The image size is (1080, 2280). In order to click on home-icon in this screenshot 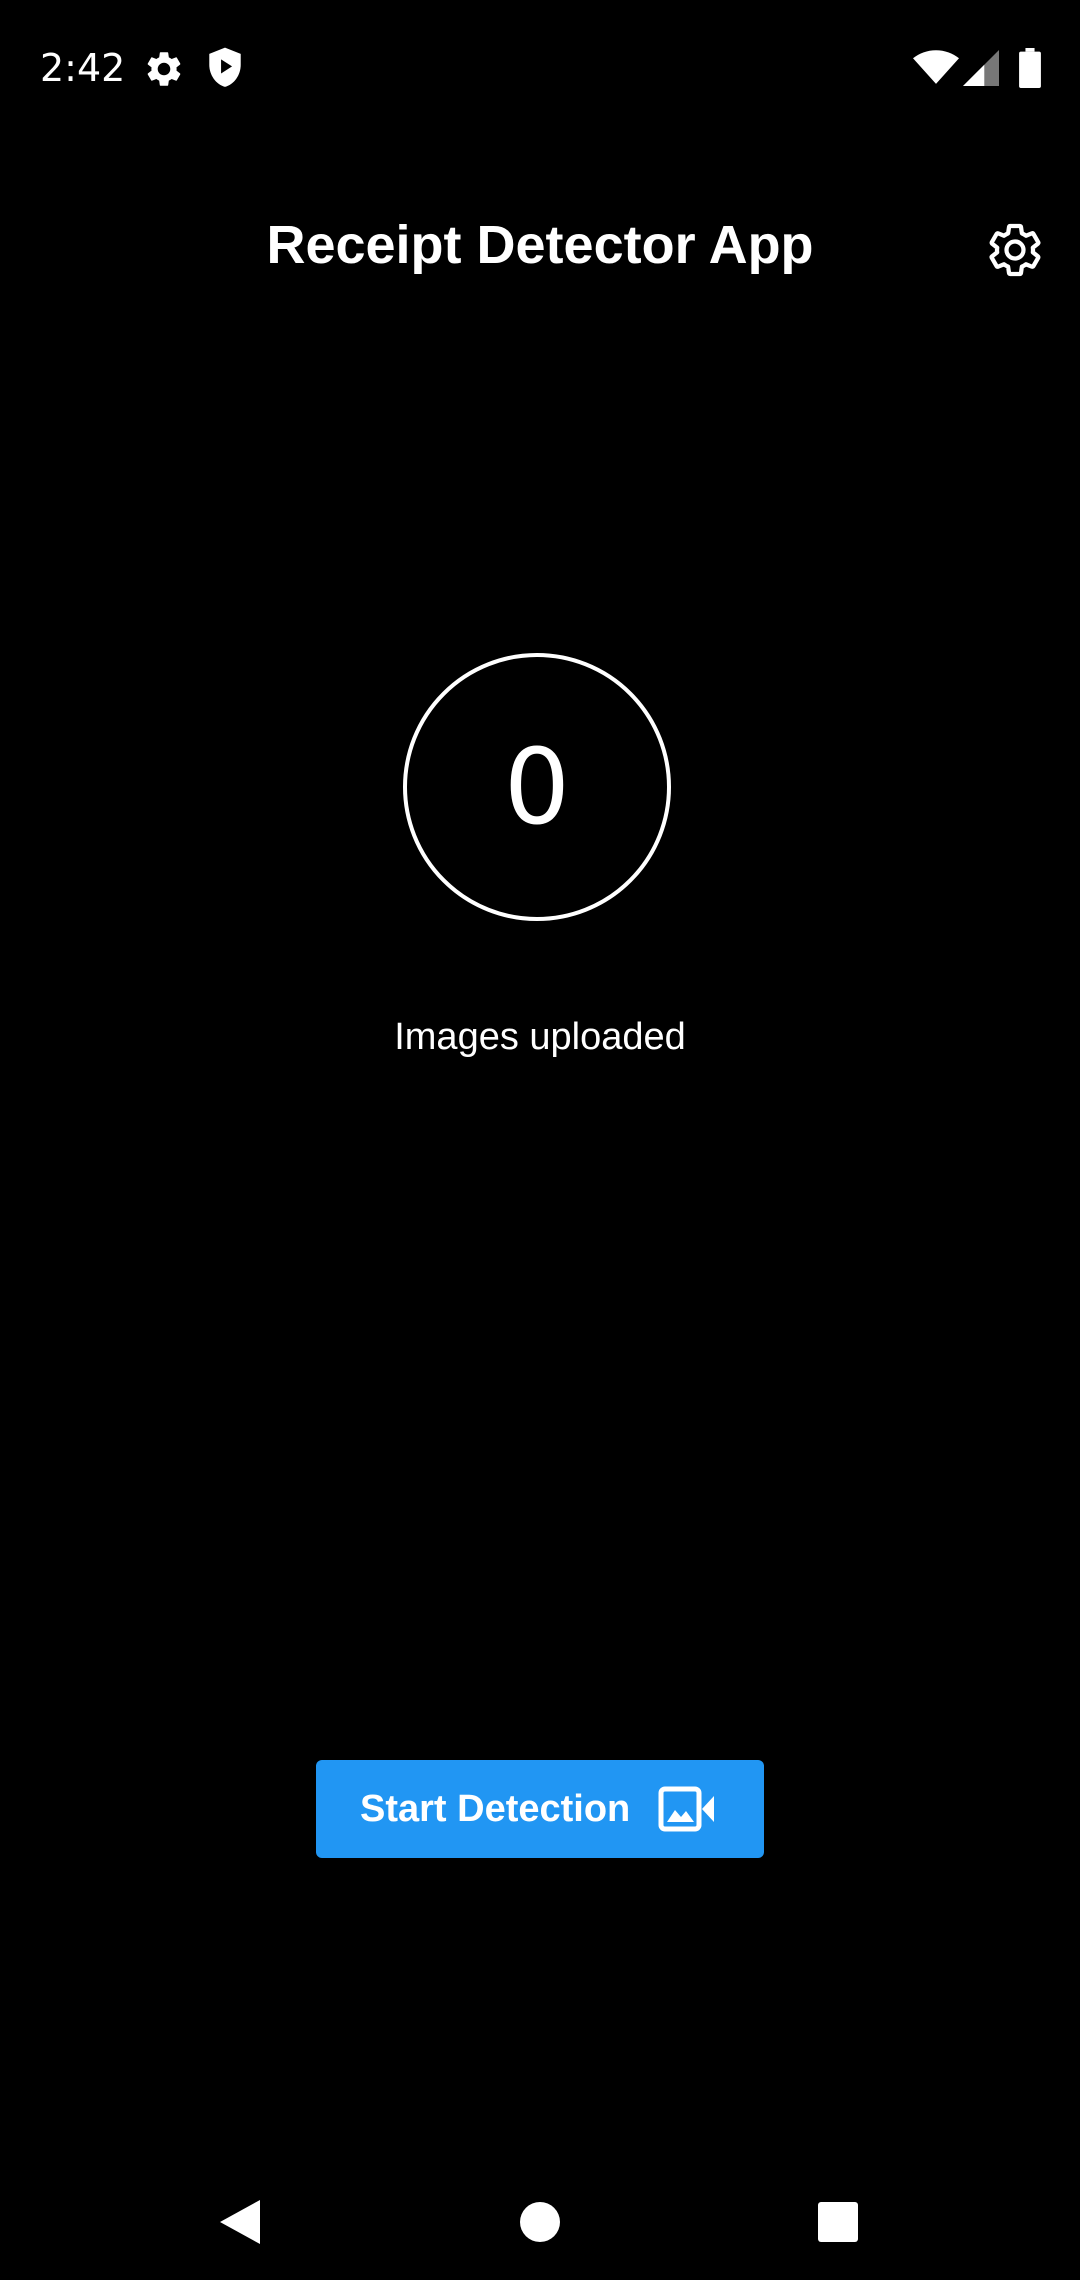, I will do `click(540, 2222)`.